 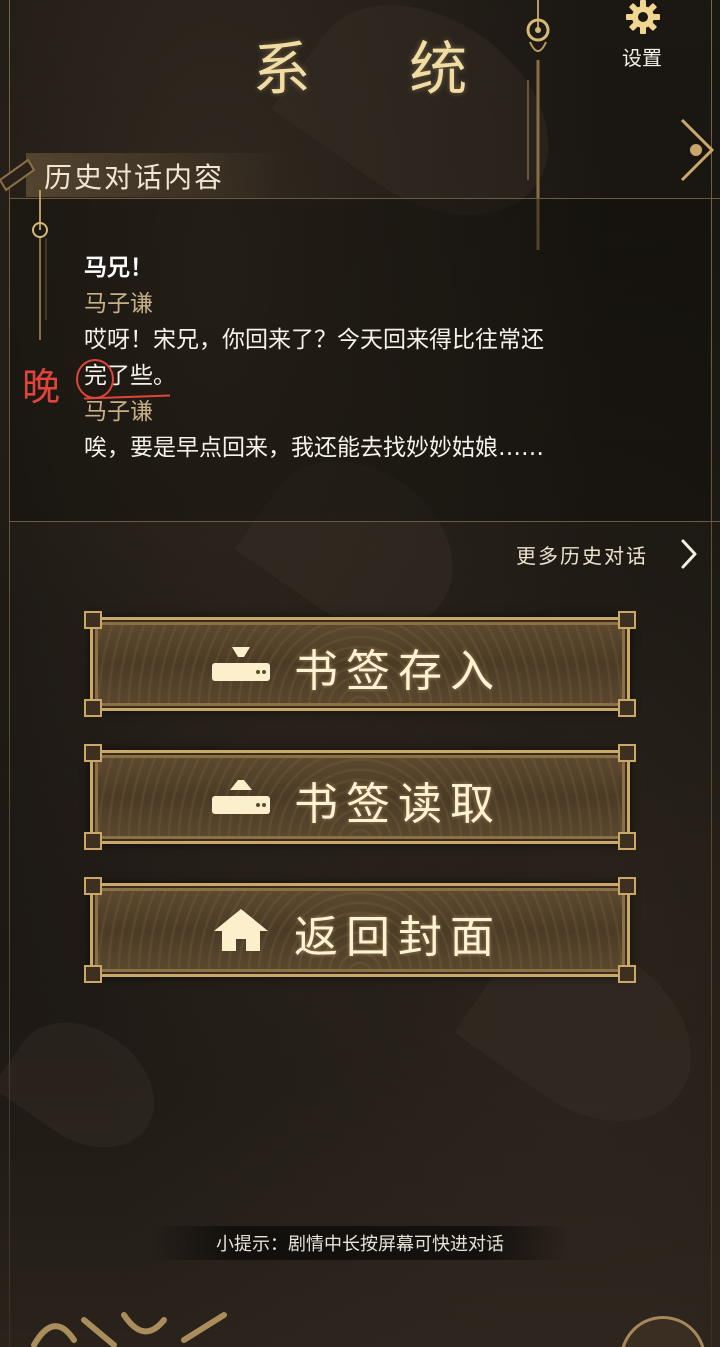 What do you see at coordinates (360, 1244) in the screenshot?
I see `tip-text: 小提示：剧情中长按屏幕可快进对话` at bounding box center [360, 1244].